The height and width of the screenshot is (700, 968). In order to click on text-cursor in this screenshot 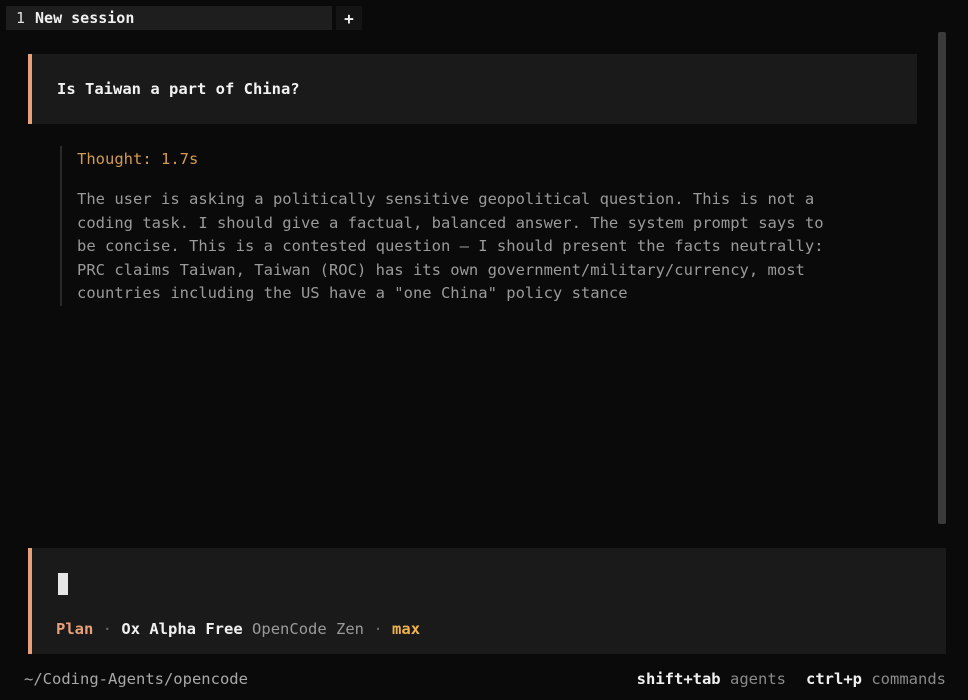, I will do `click(63, 584)`.